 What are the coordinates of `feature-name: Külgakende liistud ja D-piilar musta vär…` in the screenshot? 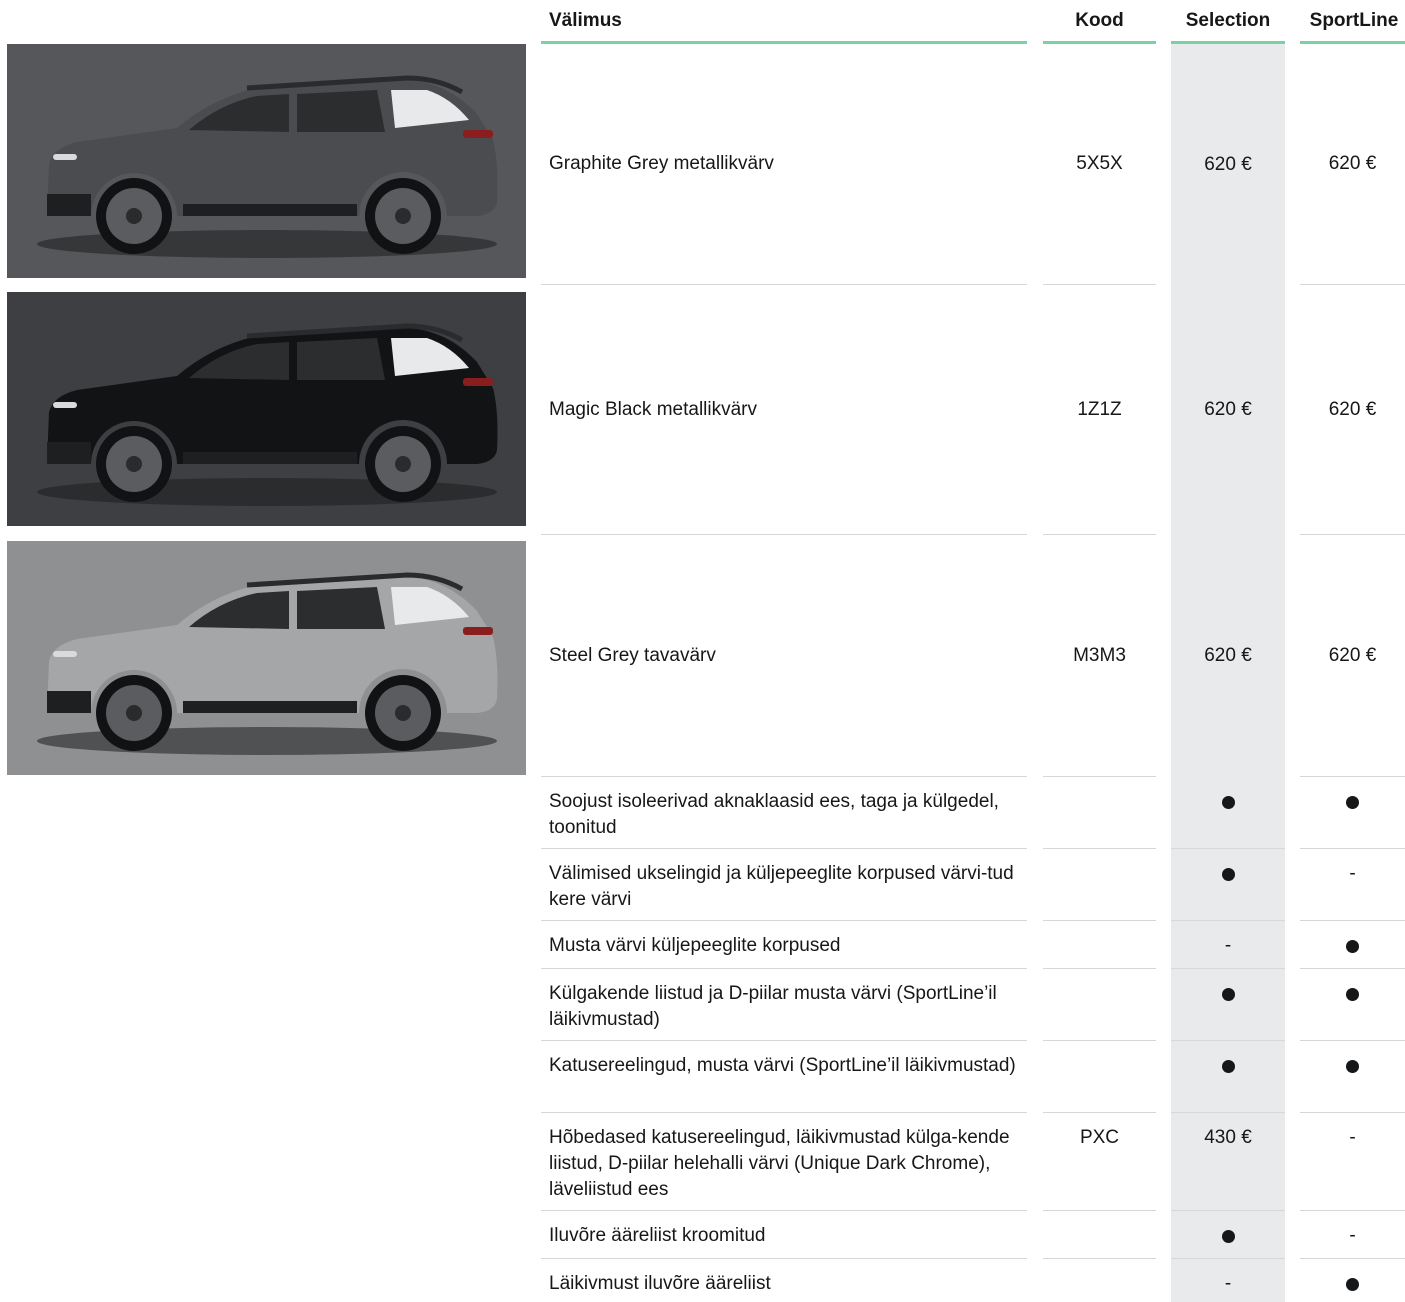 It's located at (784, 1005).